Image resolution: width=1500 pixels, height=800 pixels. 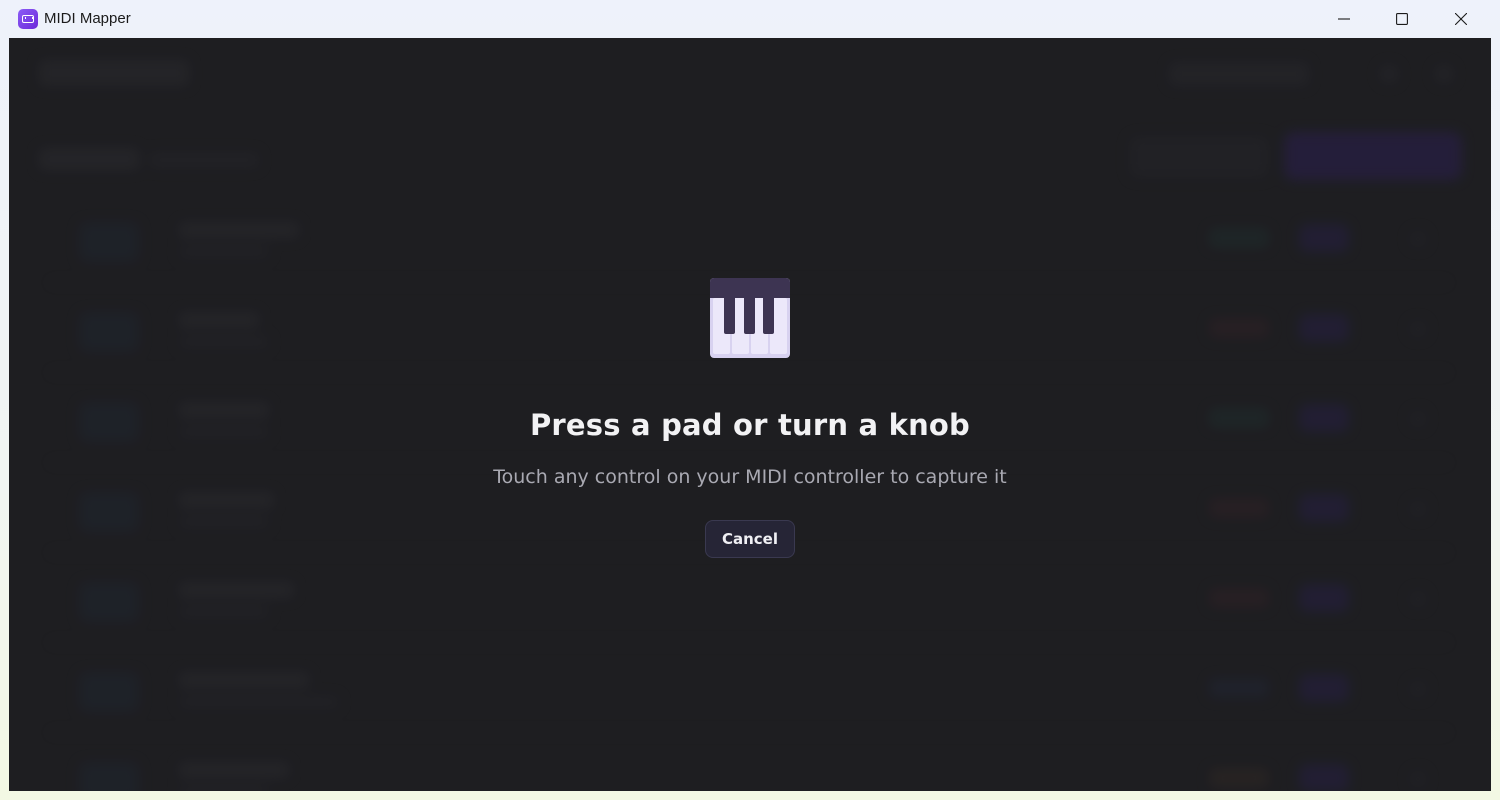 I want to click on prompt-title: Press a pad or turn a knob, so click(x=750, y=425).